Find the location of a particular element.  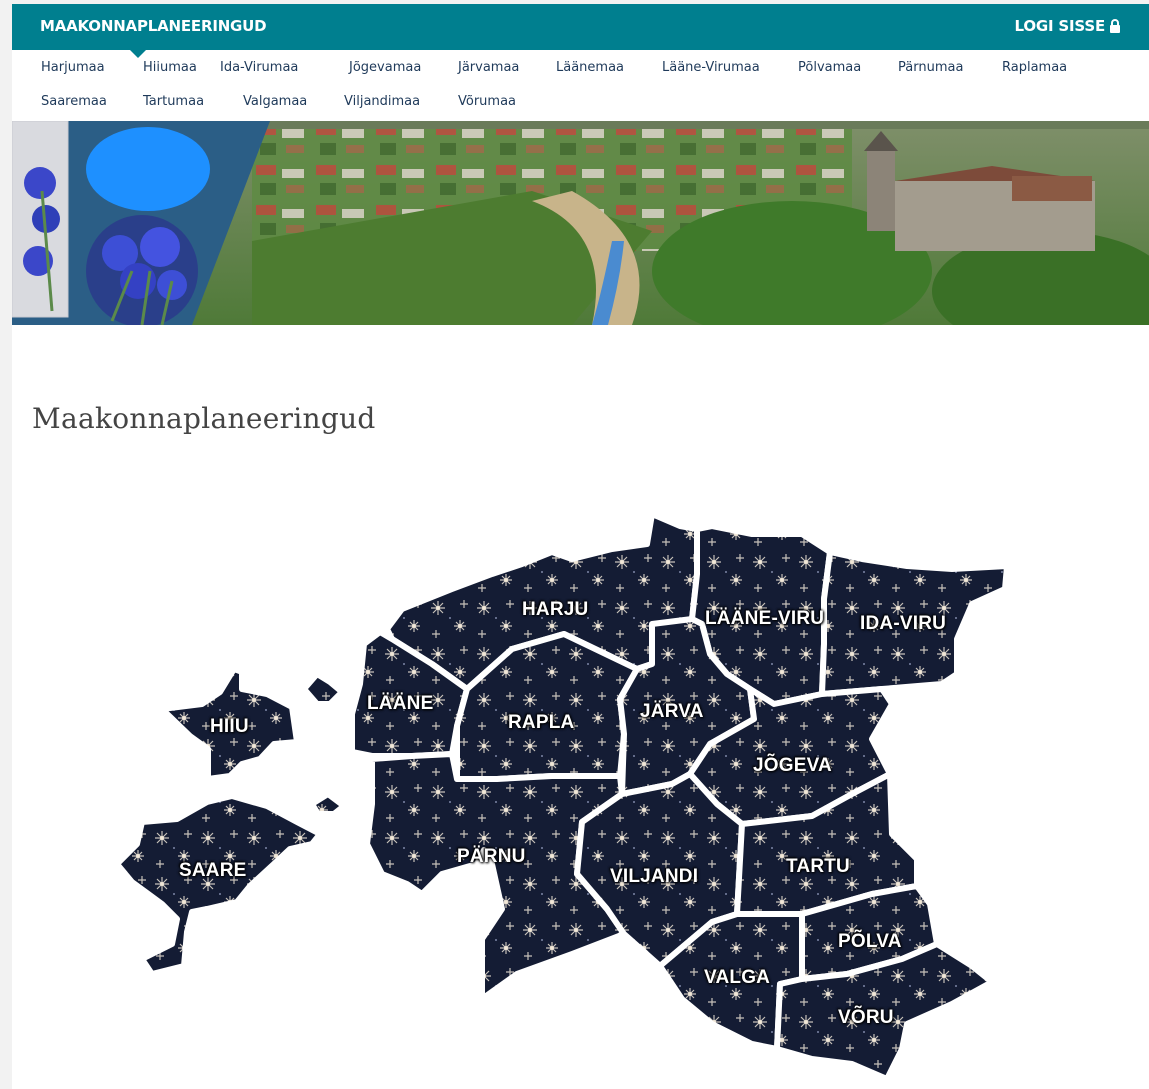

login-button: LOGI SISSE is located at coordinates (1068, 26).